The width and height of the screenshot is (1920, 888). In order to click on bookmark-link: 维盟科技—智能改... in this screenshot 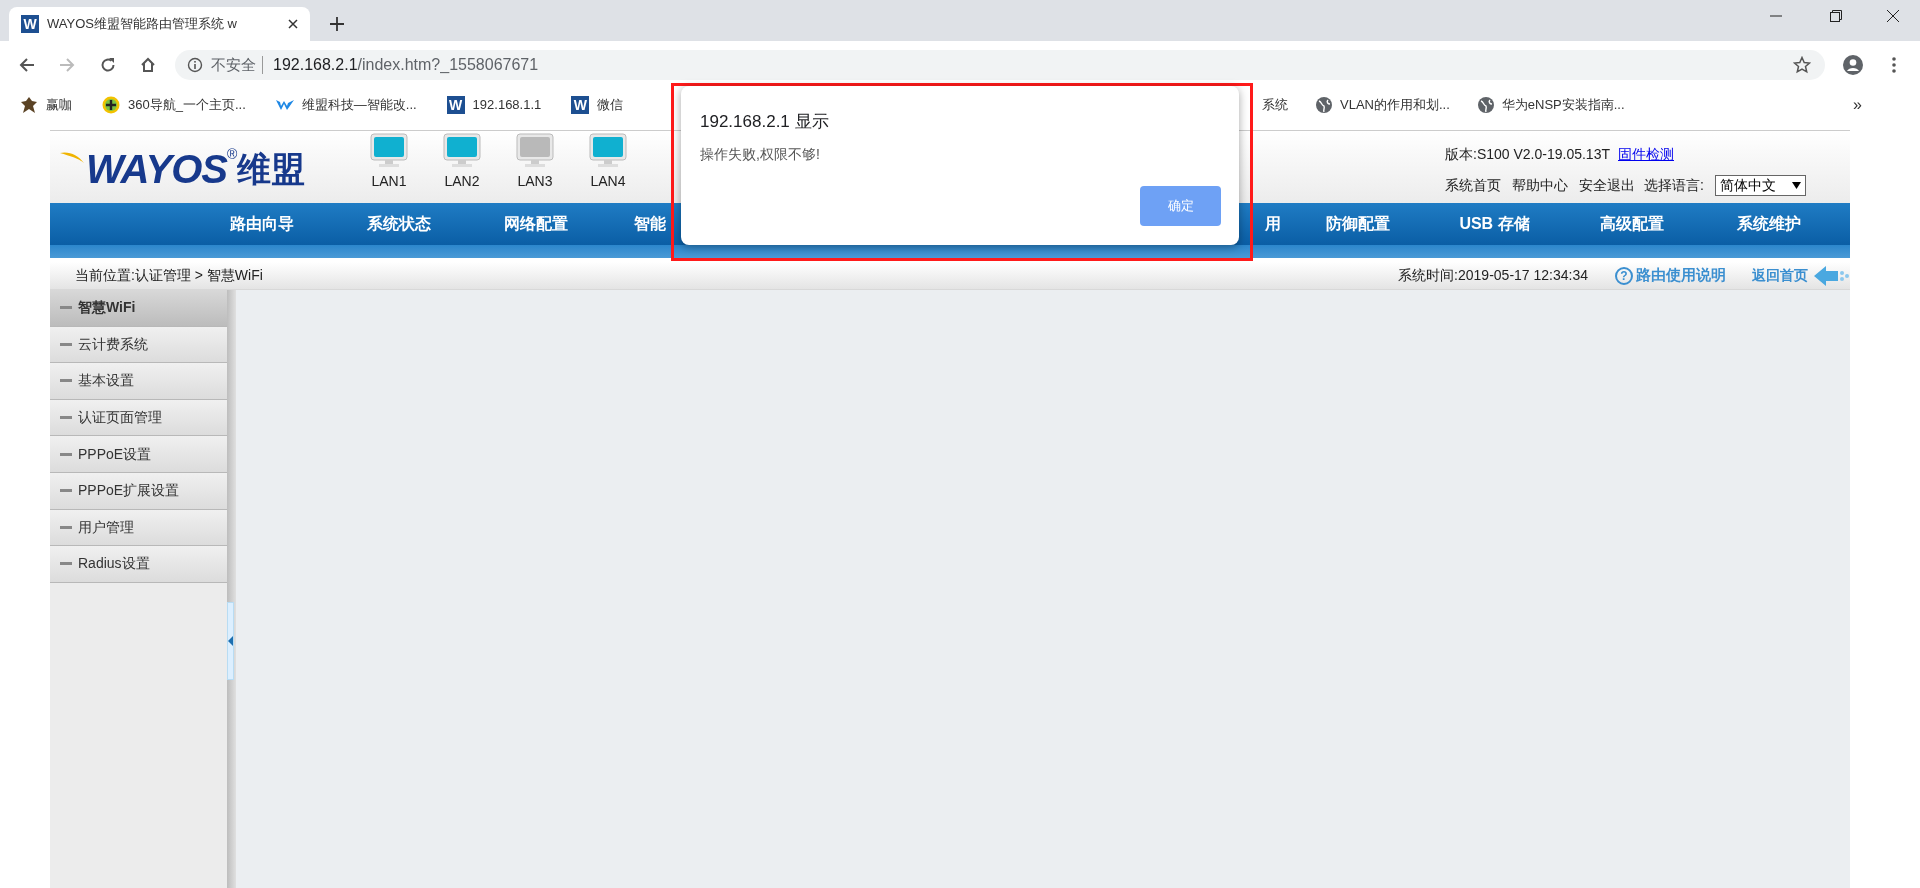, I will do `click(359, 105)`.